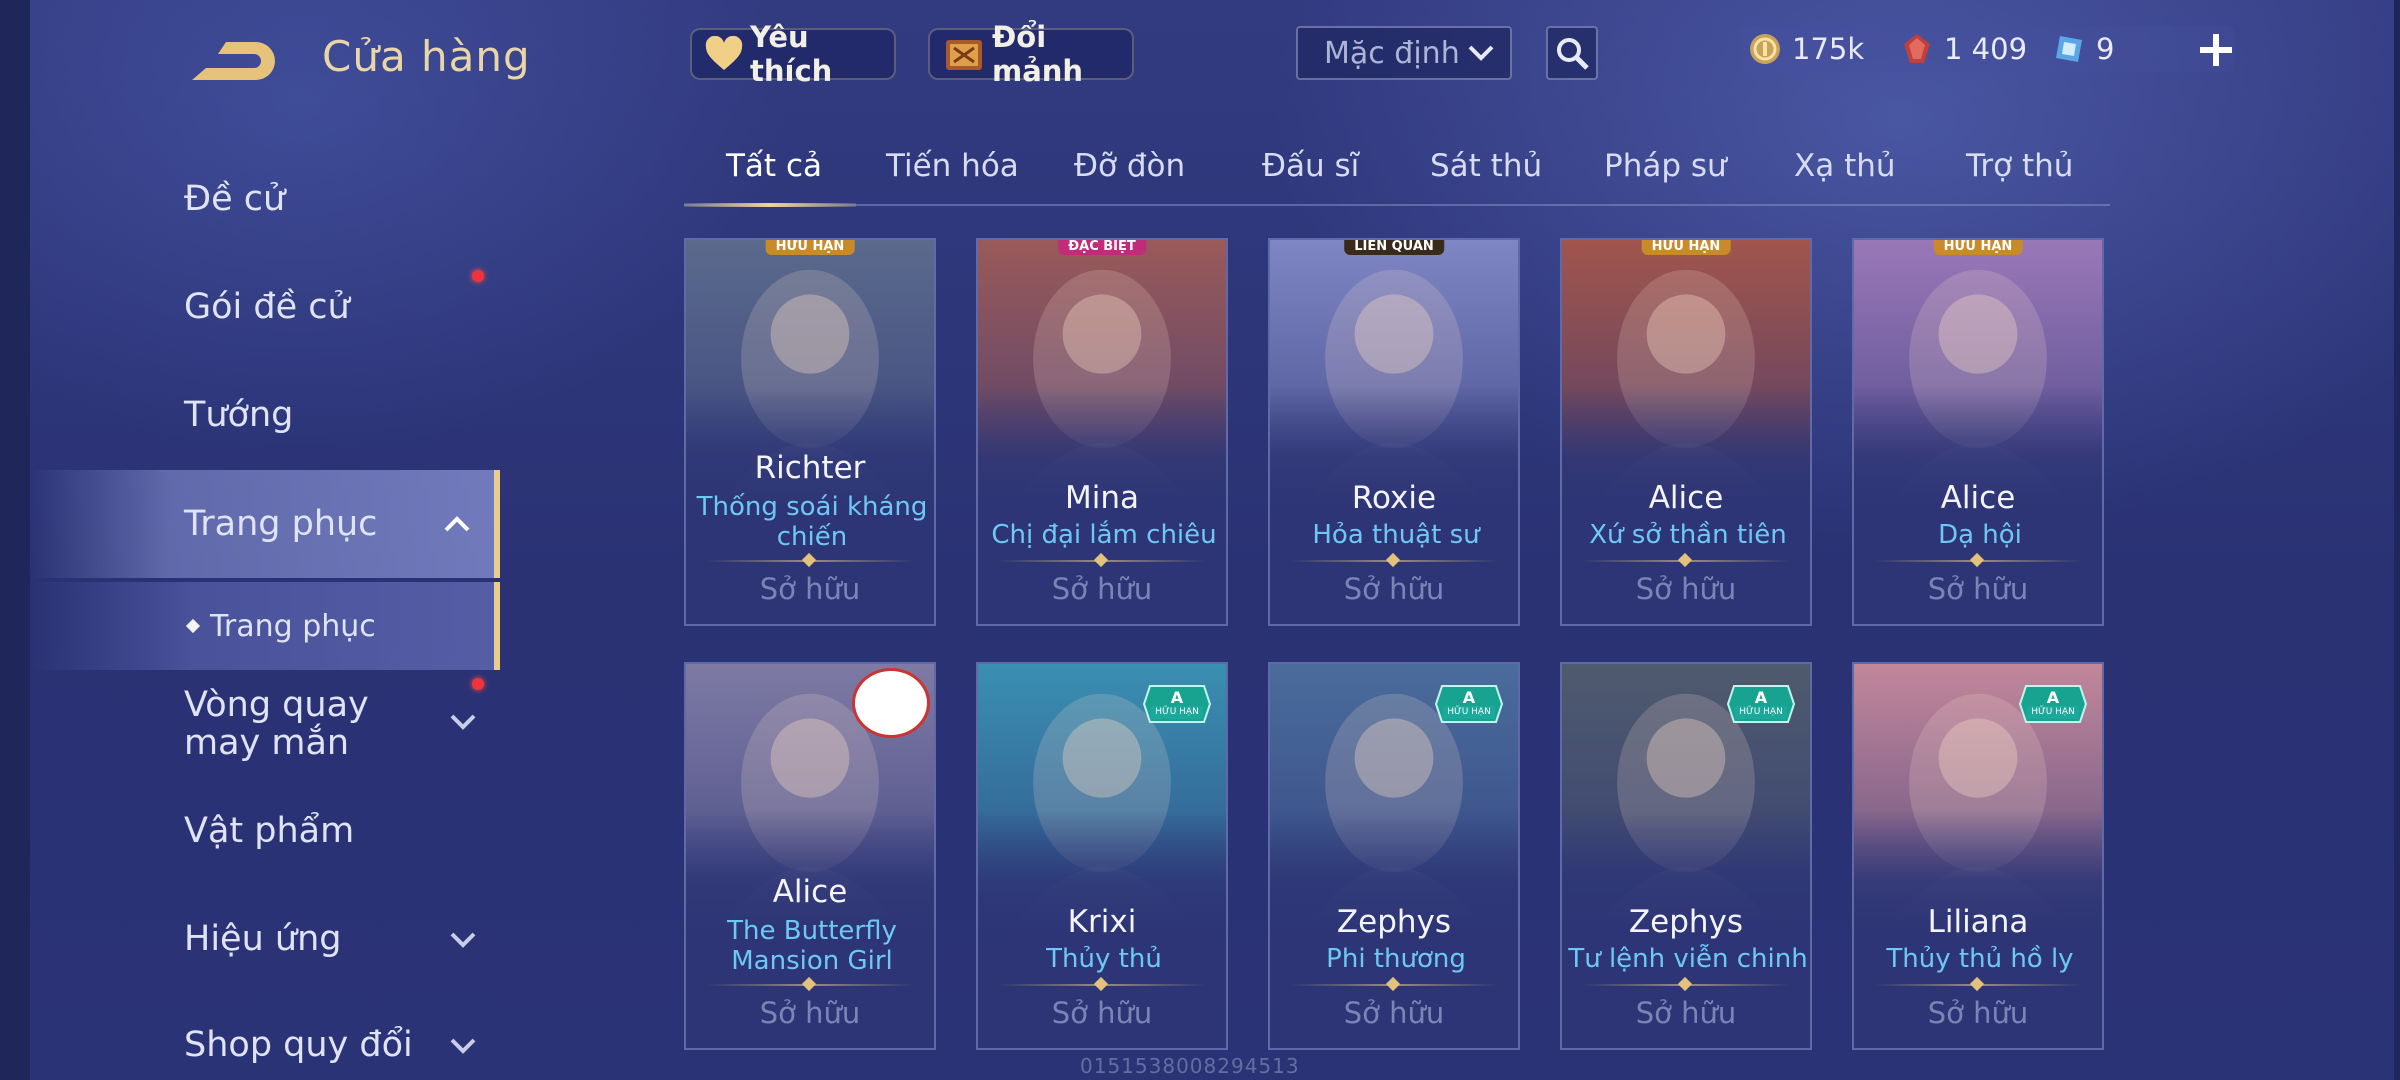 Image resolution: width=2400 pixels, height=1080 pixels. I want to click on tab-assassin: Sát thủ, so click(1486, 173).